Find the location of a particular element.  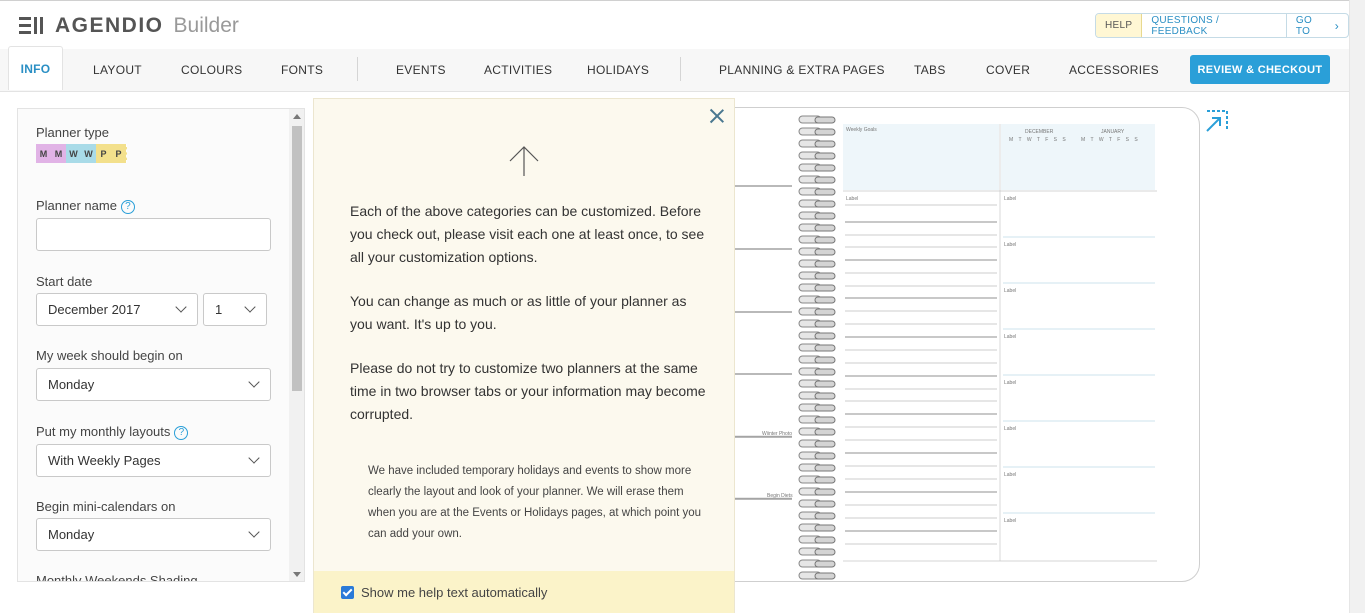

window-scrollbar is located at coordinates (1357, 306).